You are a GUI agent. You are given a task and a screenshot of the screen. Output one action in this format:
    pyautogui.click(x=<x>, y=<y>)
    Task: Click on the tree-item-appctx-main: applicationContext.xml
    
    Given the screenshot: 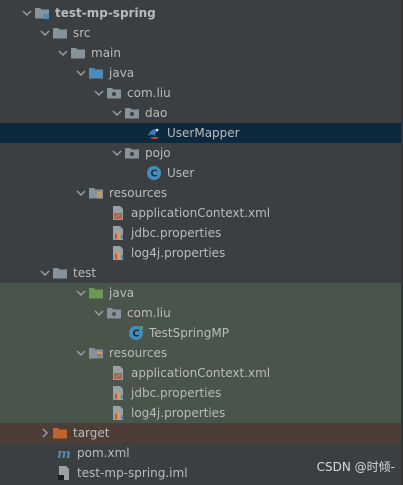 What is the action you would take?
    pyautogui.click(x=201, y=213)
    